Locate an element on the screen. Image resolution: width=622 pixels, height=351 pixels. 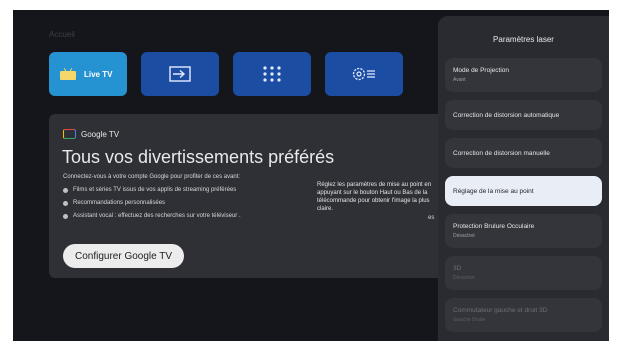
option-value: Avant is located at coordinates (459, 80).